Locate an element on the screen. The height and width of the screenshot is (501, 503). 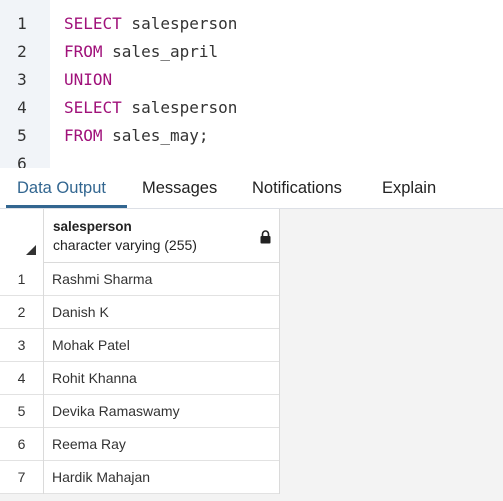
cell-salesperson: Reema Ray is located at coordinates (162, 444).